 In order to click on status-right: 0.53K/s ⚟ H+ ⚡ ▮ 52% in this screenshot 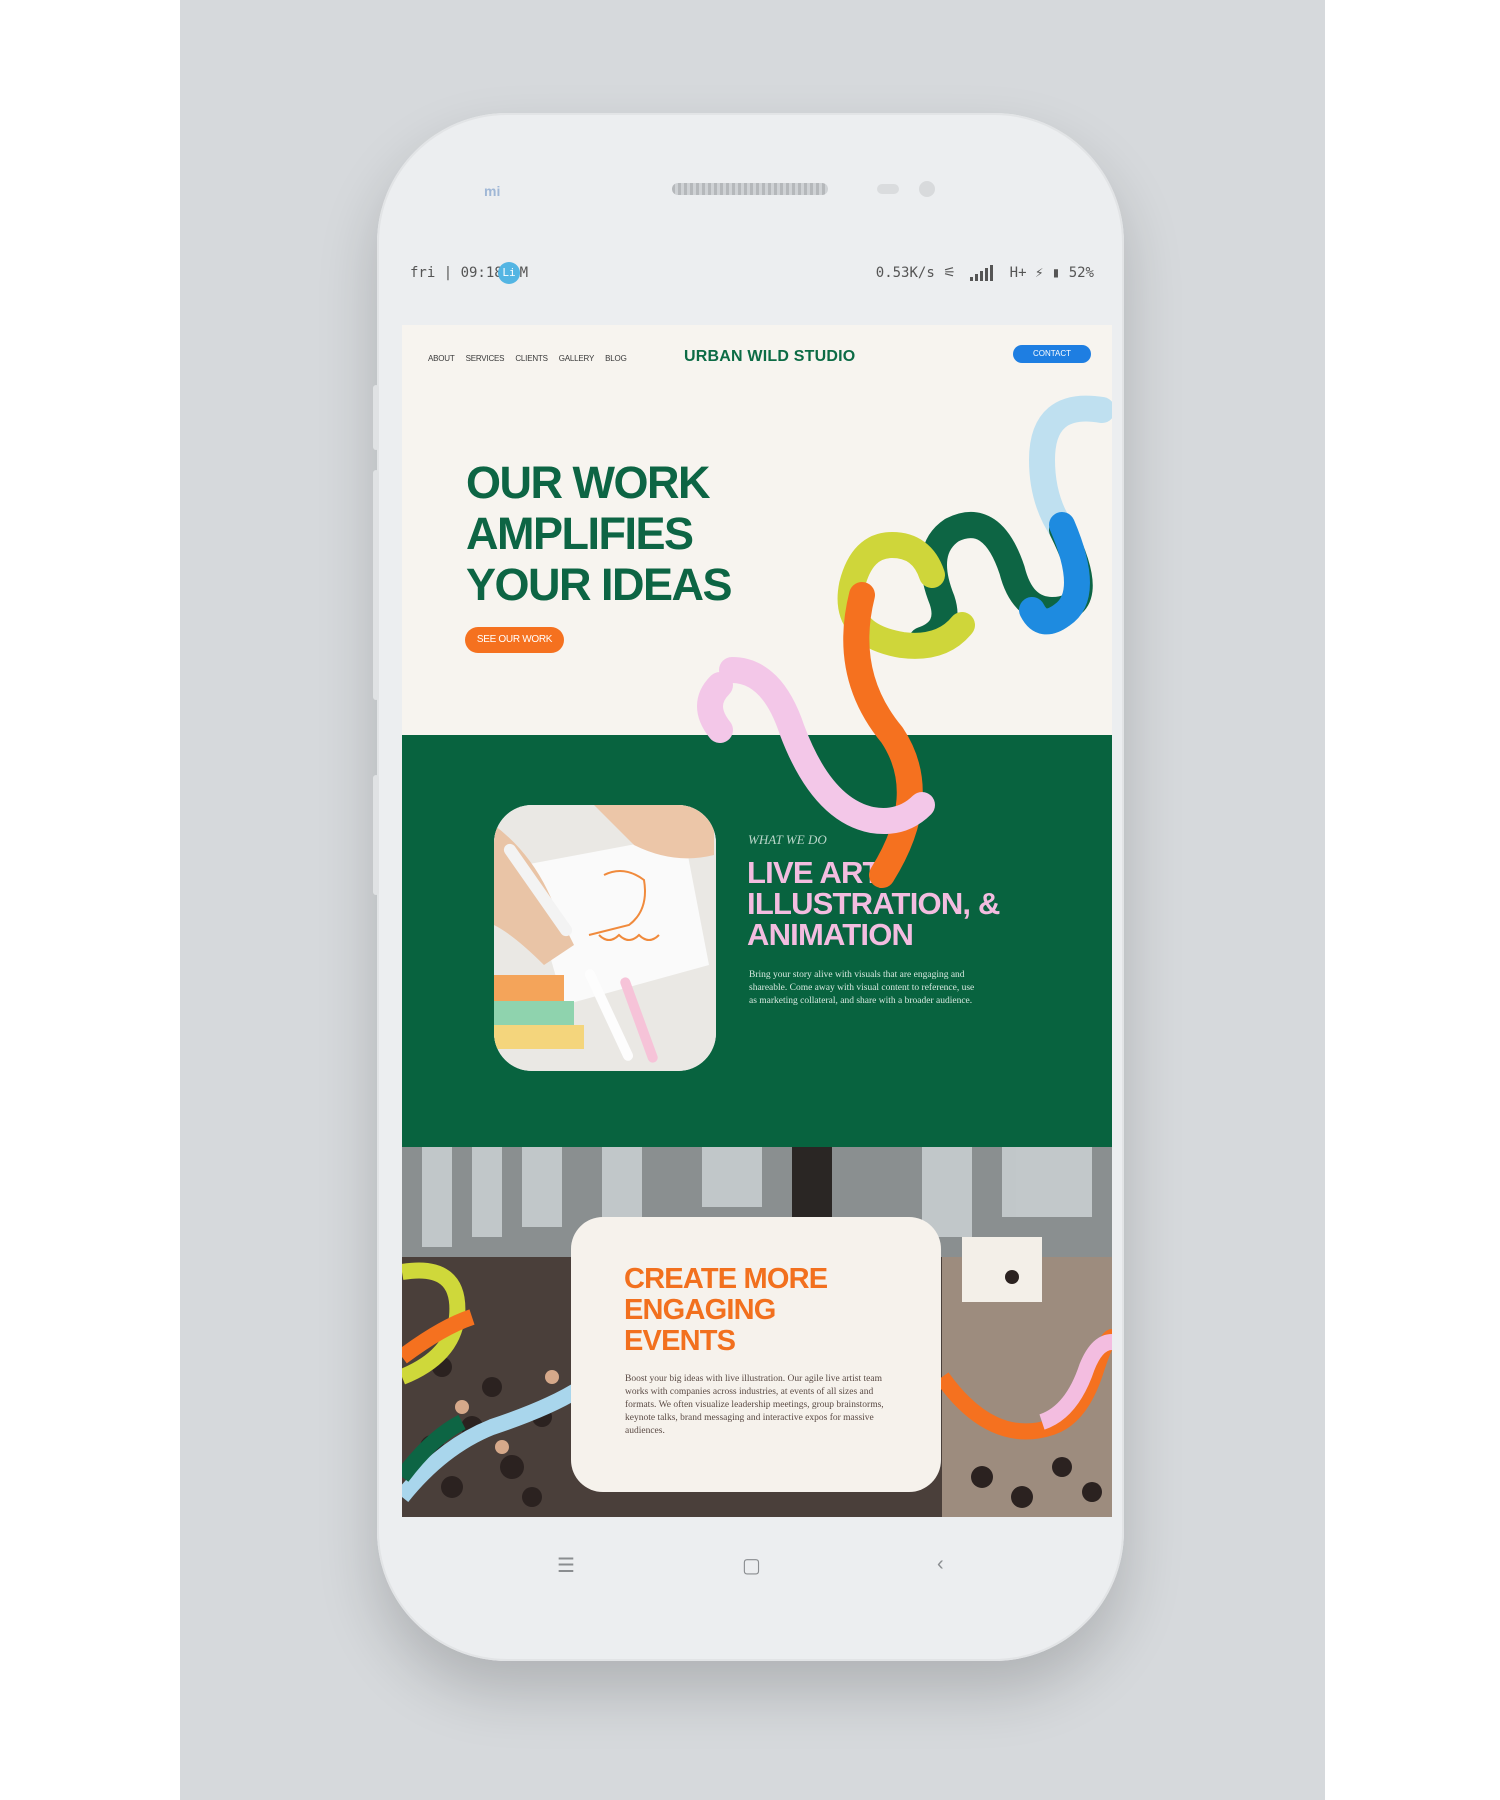, I will do `click(985, 273)`.